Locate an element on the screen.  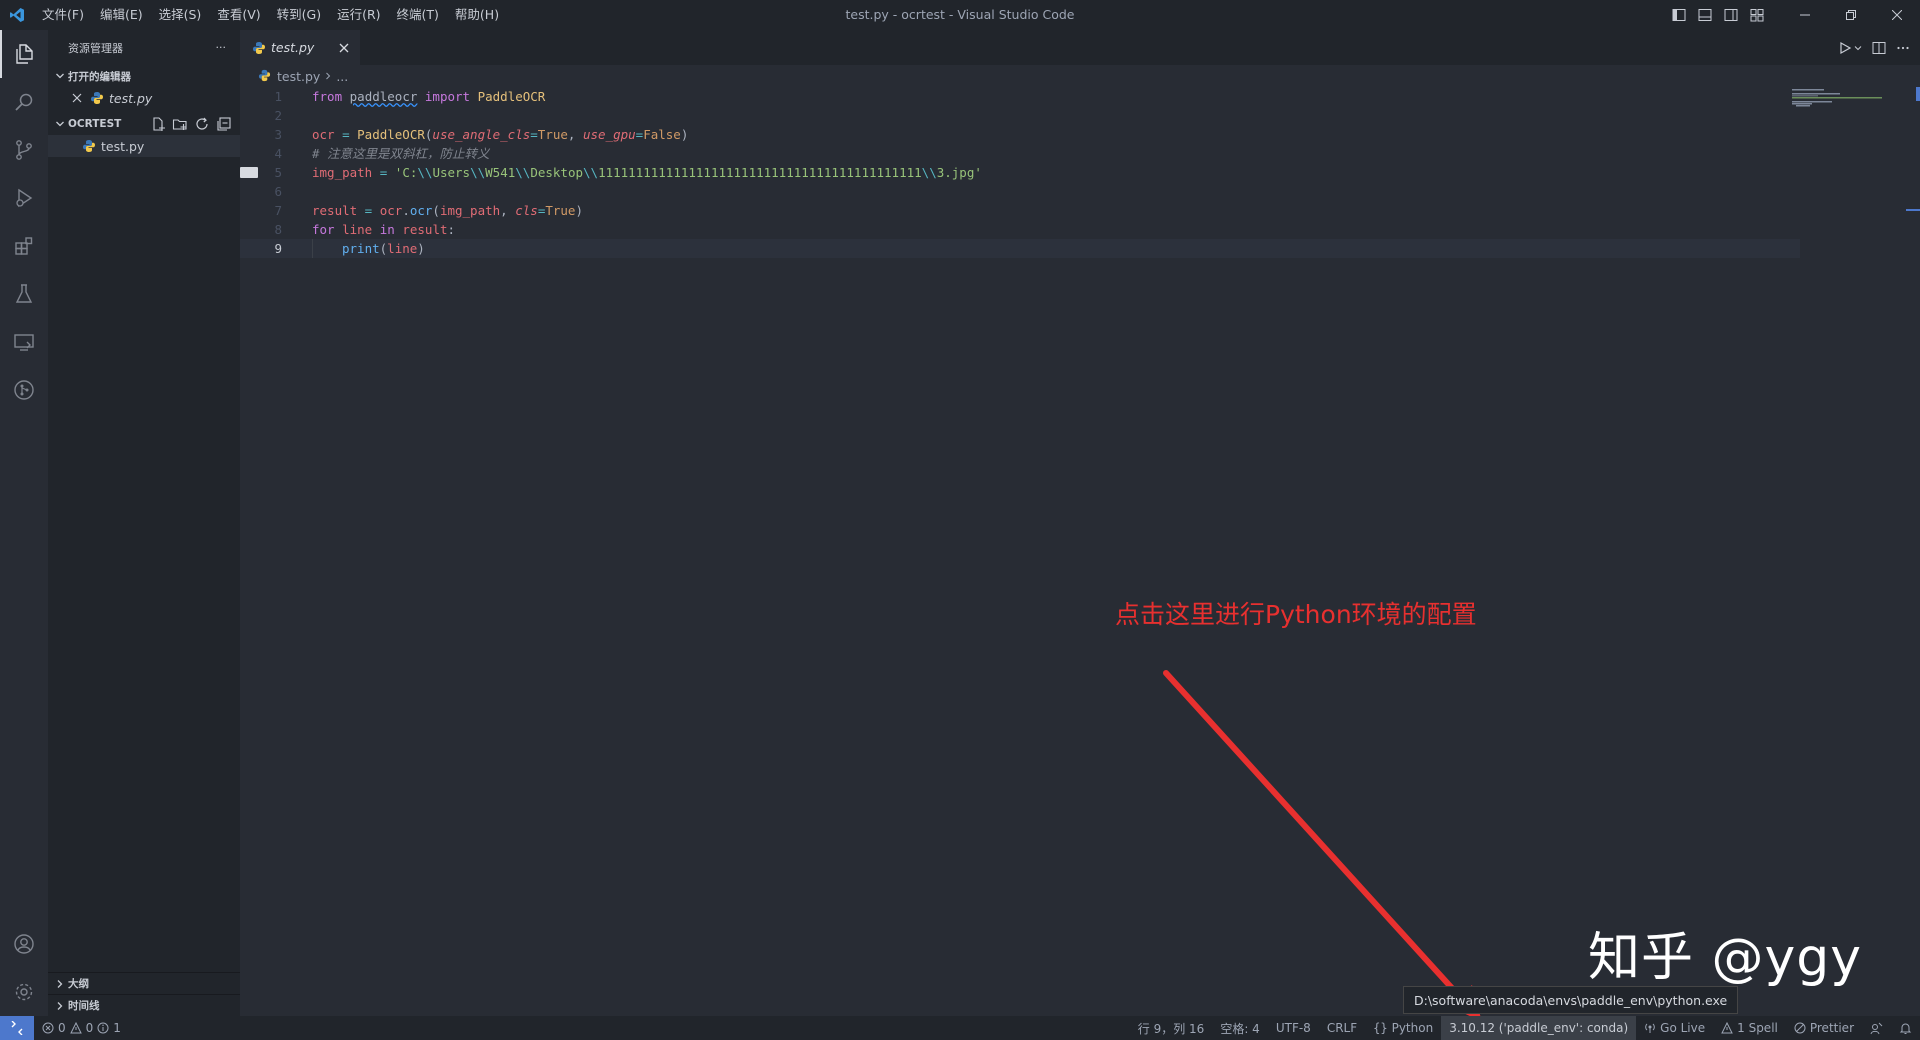
code-token: import is located at coordinates (447, 96).